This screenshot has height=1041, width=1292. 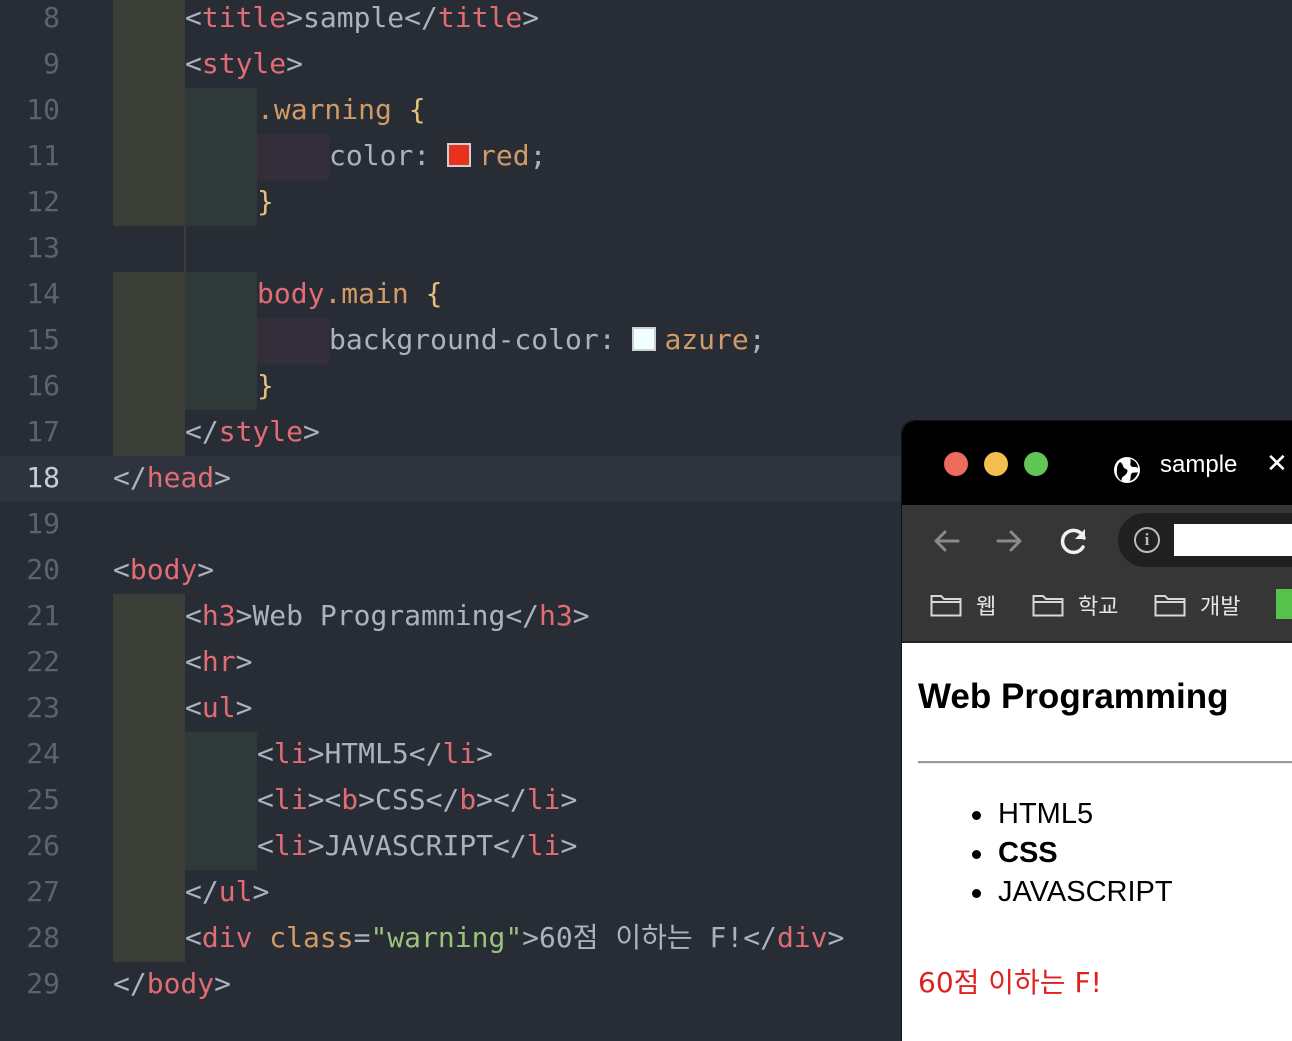 What do you see at coordinates (996, 464) in the screenshot?
I see `window-minimize-button` at bounding box center [996, 464].